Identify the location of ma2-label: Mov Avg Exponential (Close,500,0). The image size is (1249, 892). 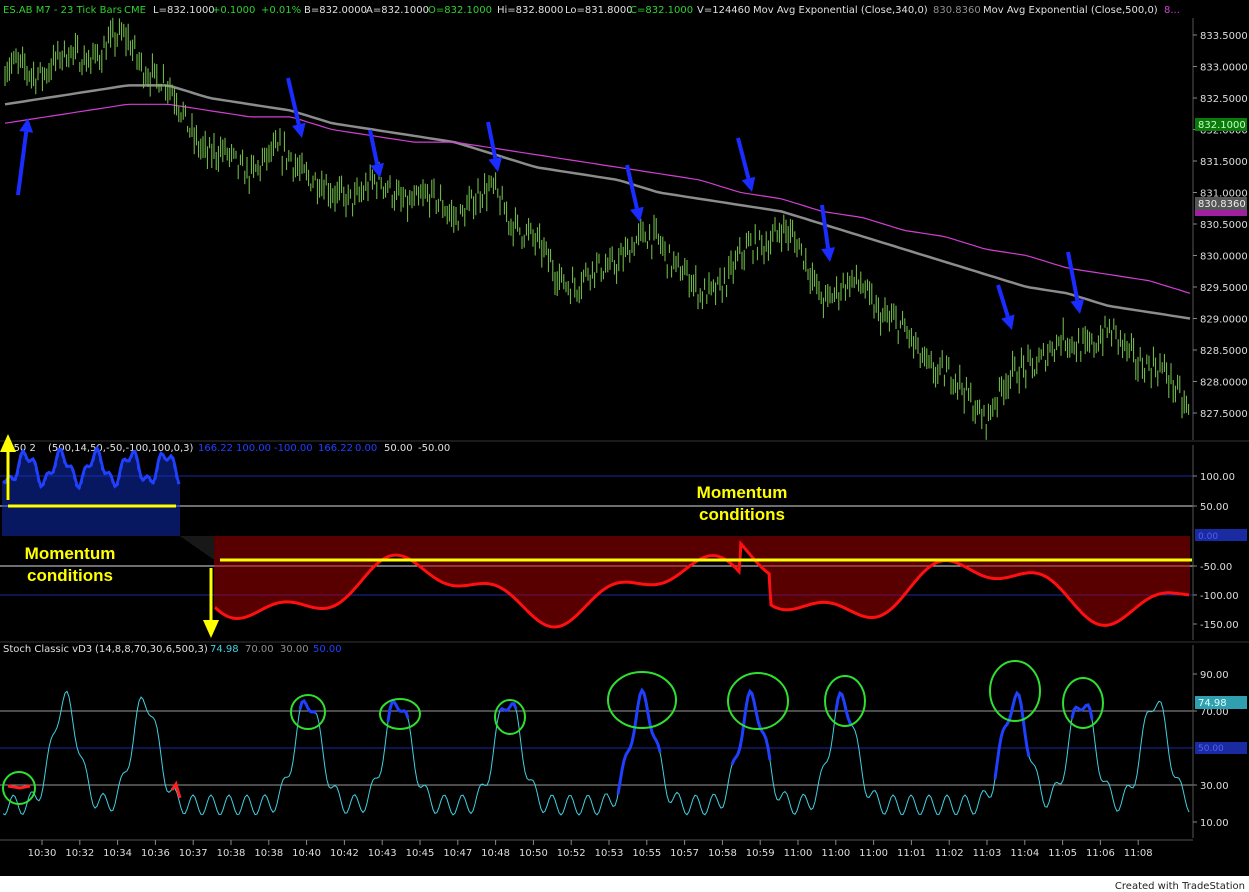
(1070, 10).